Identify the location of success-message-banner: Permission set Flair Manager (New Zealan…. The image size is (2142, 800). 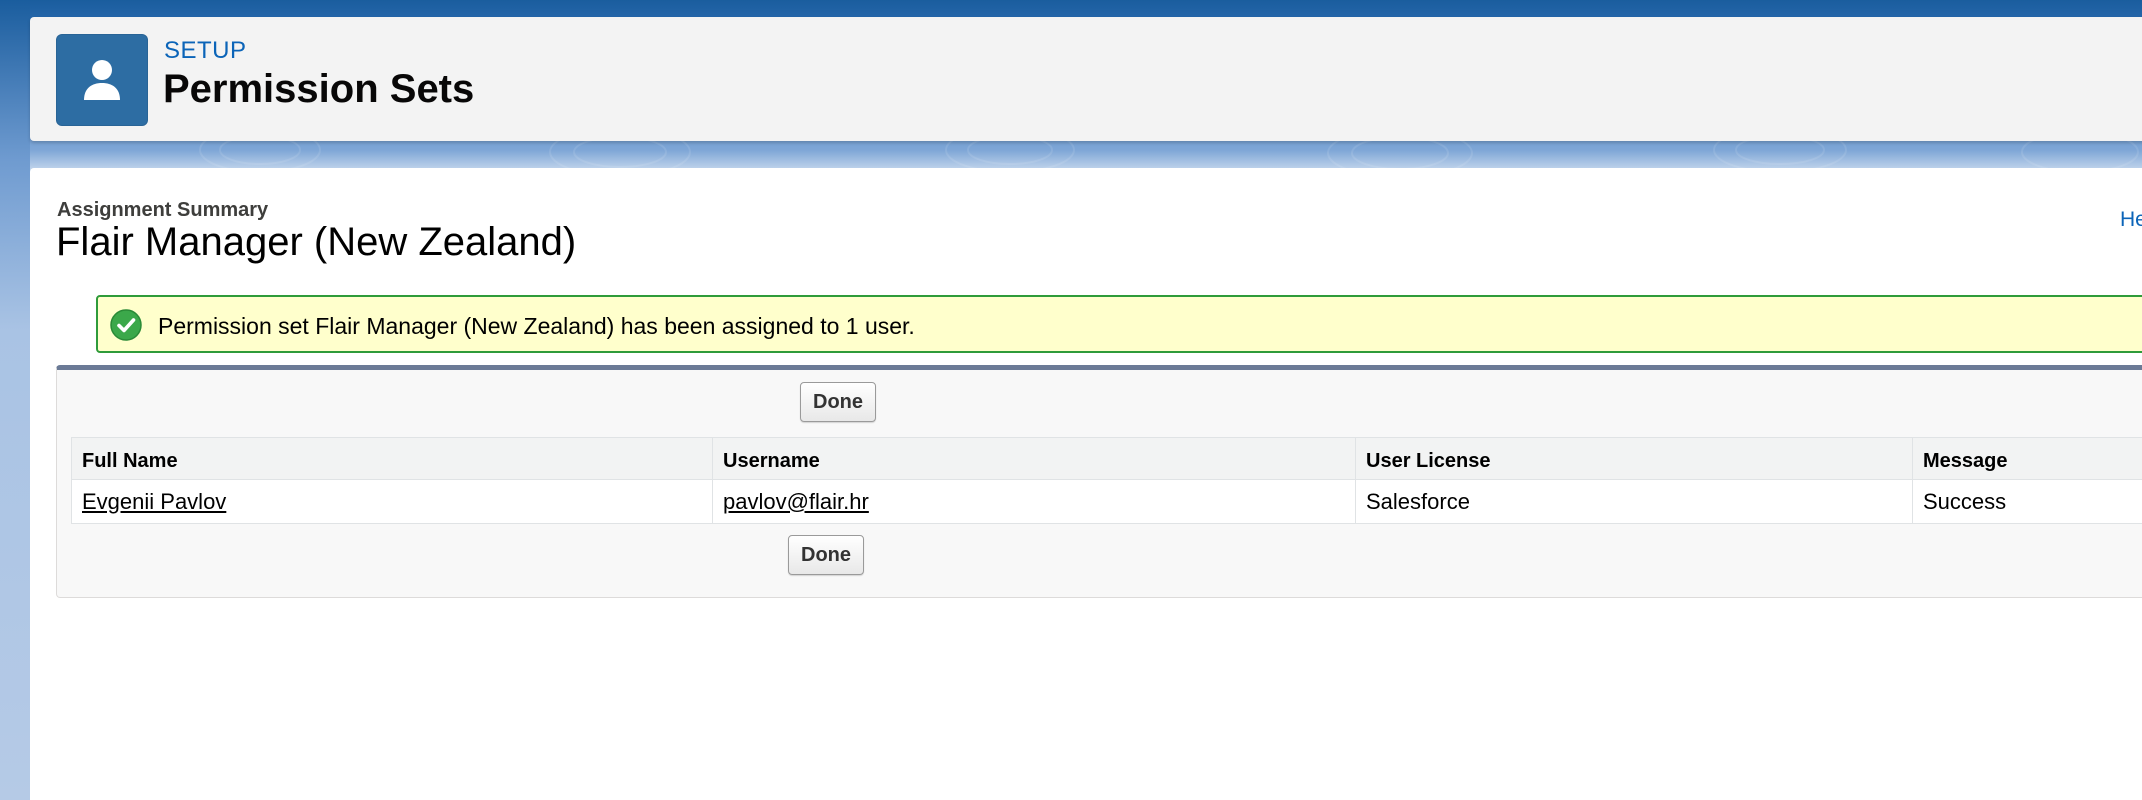
(1119, 324).